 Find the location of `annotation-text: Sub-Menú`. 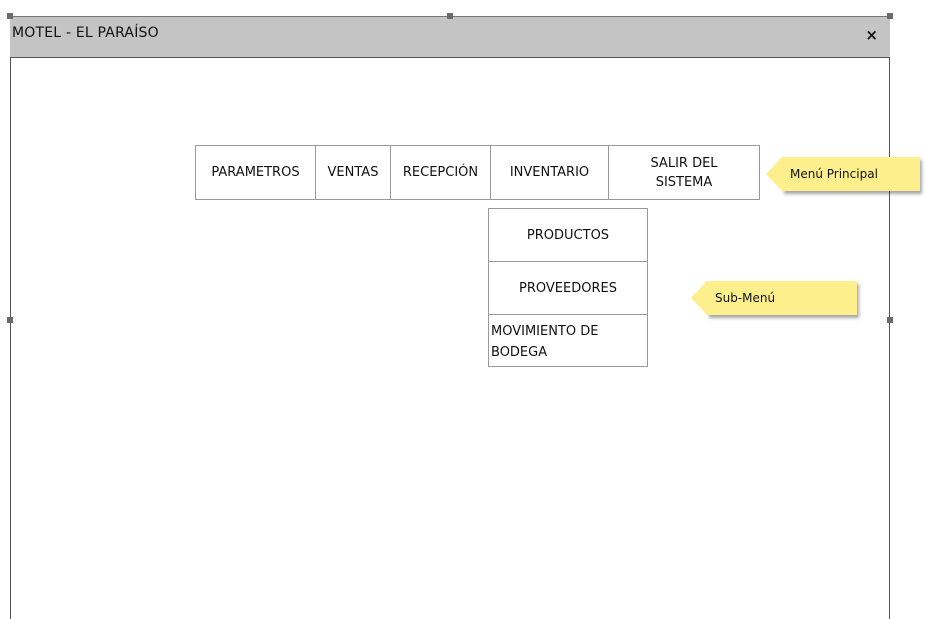

annotation-text: Sub-Menú is located at coordinates (745, 298).